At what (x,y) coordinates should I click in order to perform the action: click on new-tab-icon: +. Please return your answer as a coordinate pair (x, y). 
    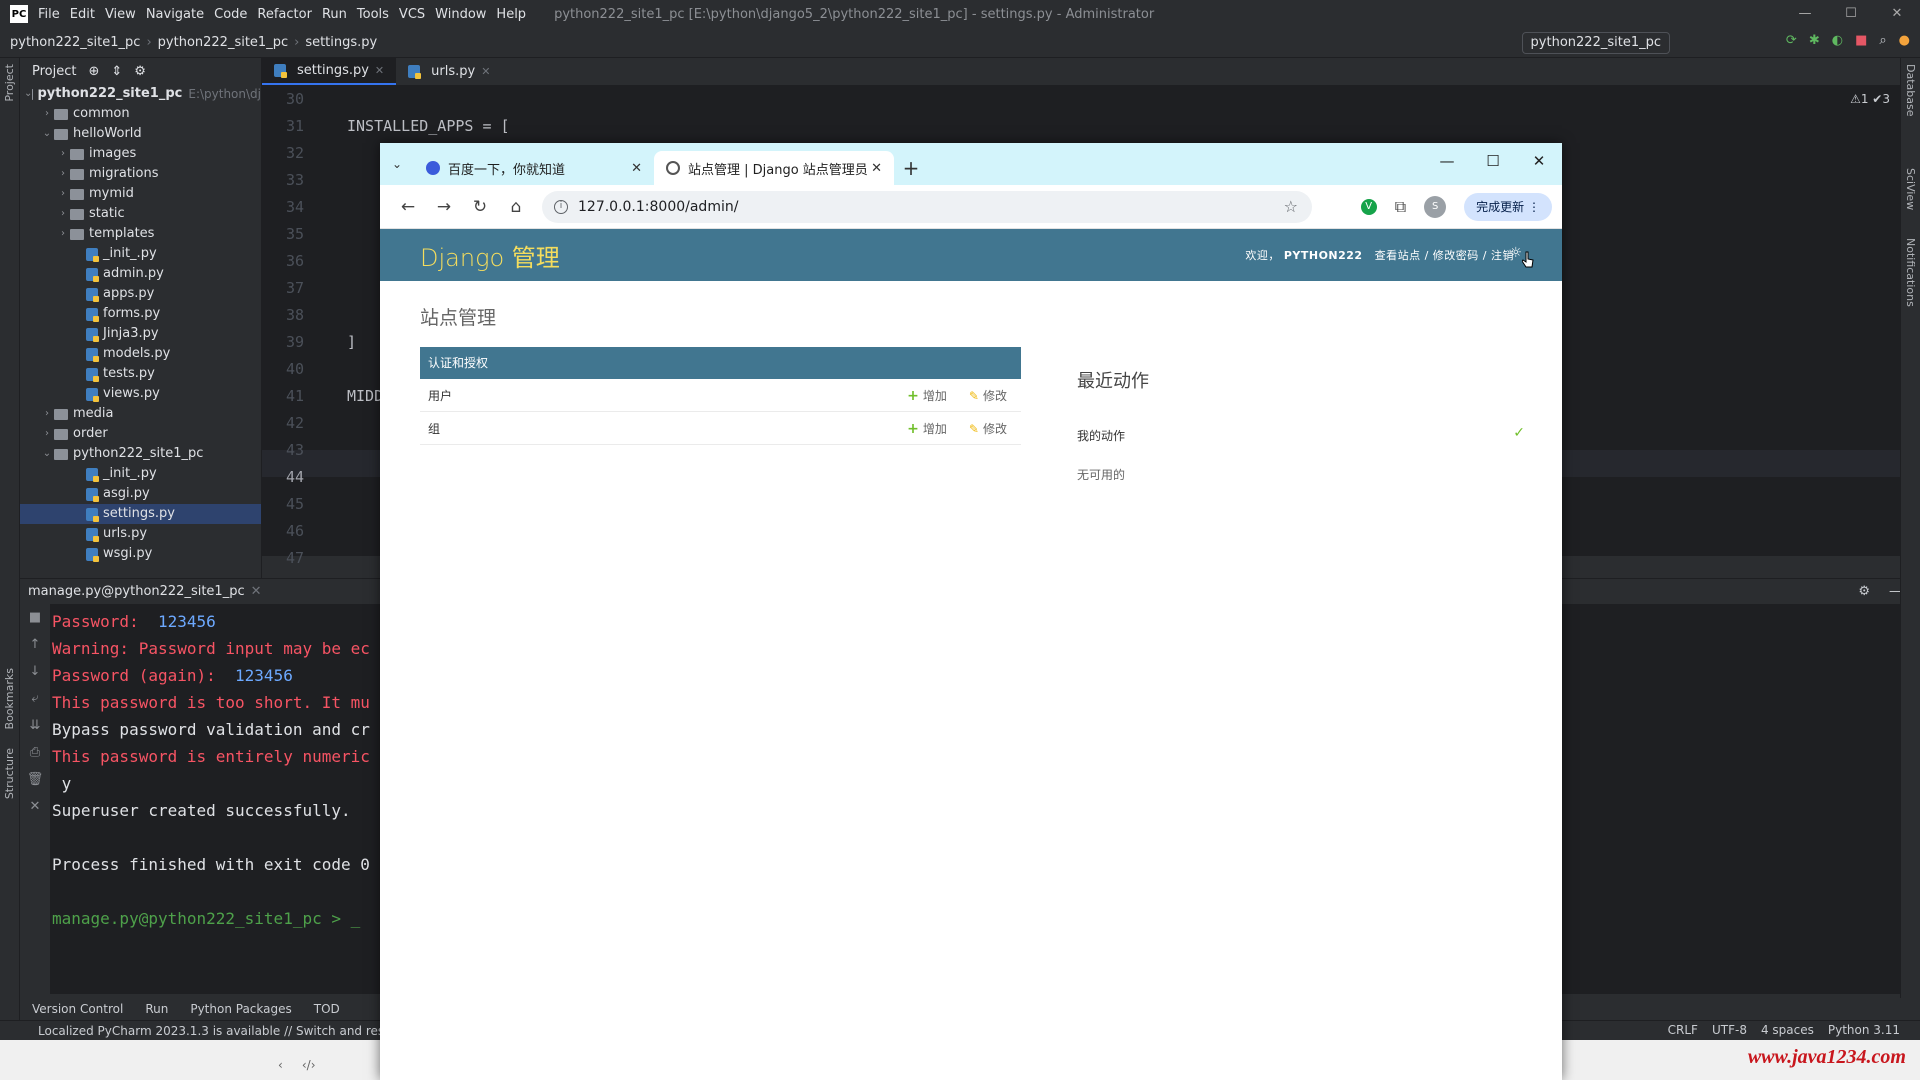
    Looking at the image, I should click on (911, 168).